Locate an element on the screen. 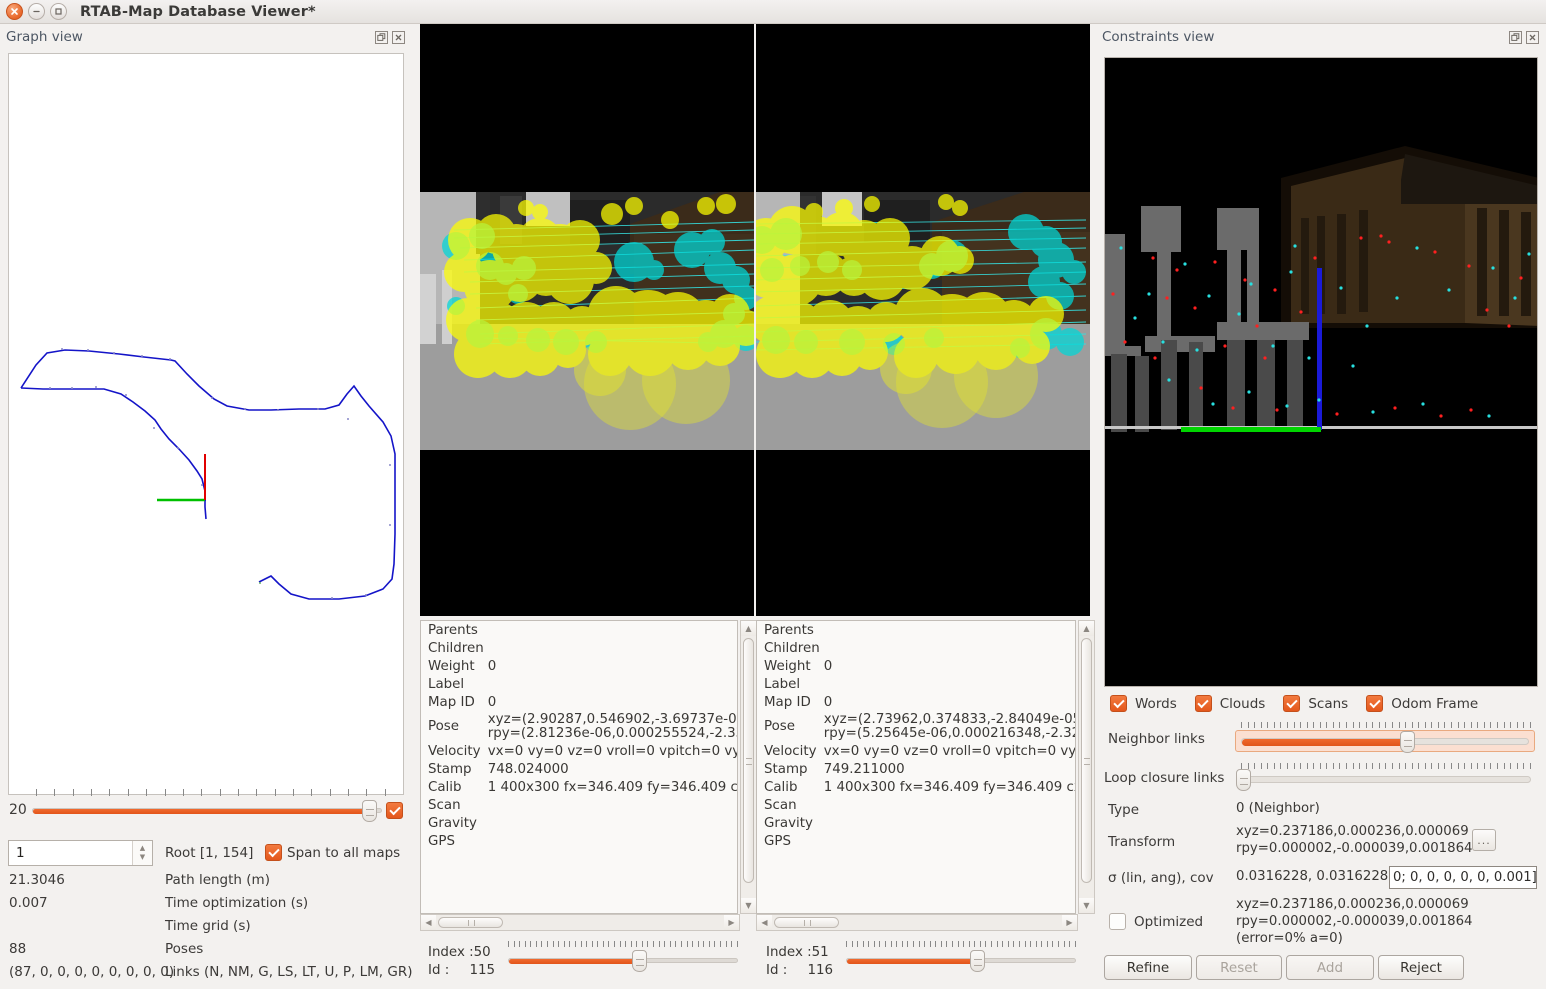 This screenshot has height=989, width=1546. constraints-view-dock-buttons is located at coordinates (1527, 37).